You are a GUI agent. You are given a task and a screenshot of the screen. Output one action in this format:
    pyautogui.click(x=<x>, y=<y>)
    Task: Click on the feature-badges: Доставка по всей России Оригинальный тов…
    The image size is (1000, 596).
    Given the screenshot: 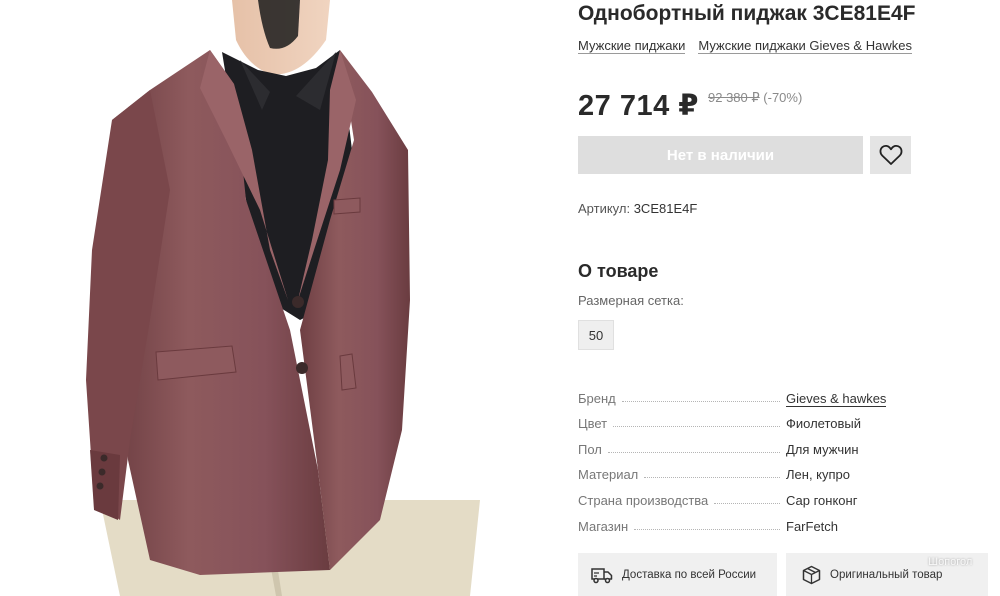 What is the action you would take?
    pyautogui.click(x=783, y=574)
    